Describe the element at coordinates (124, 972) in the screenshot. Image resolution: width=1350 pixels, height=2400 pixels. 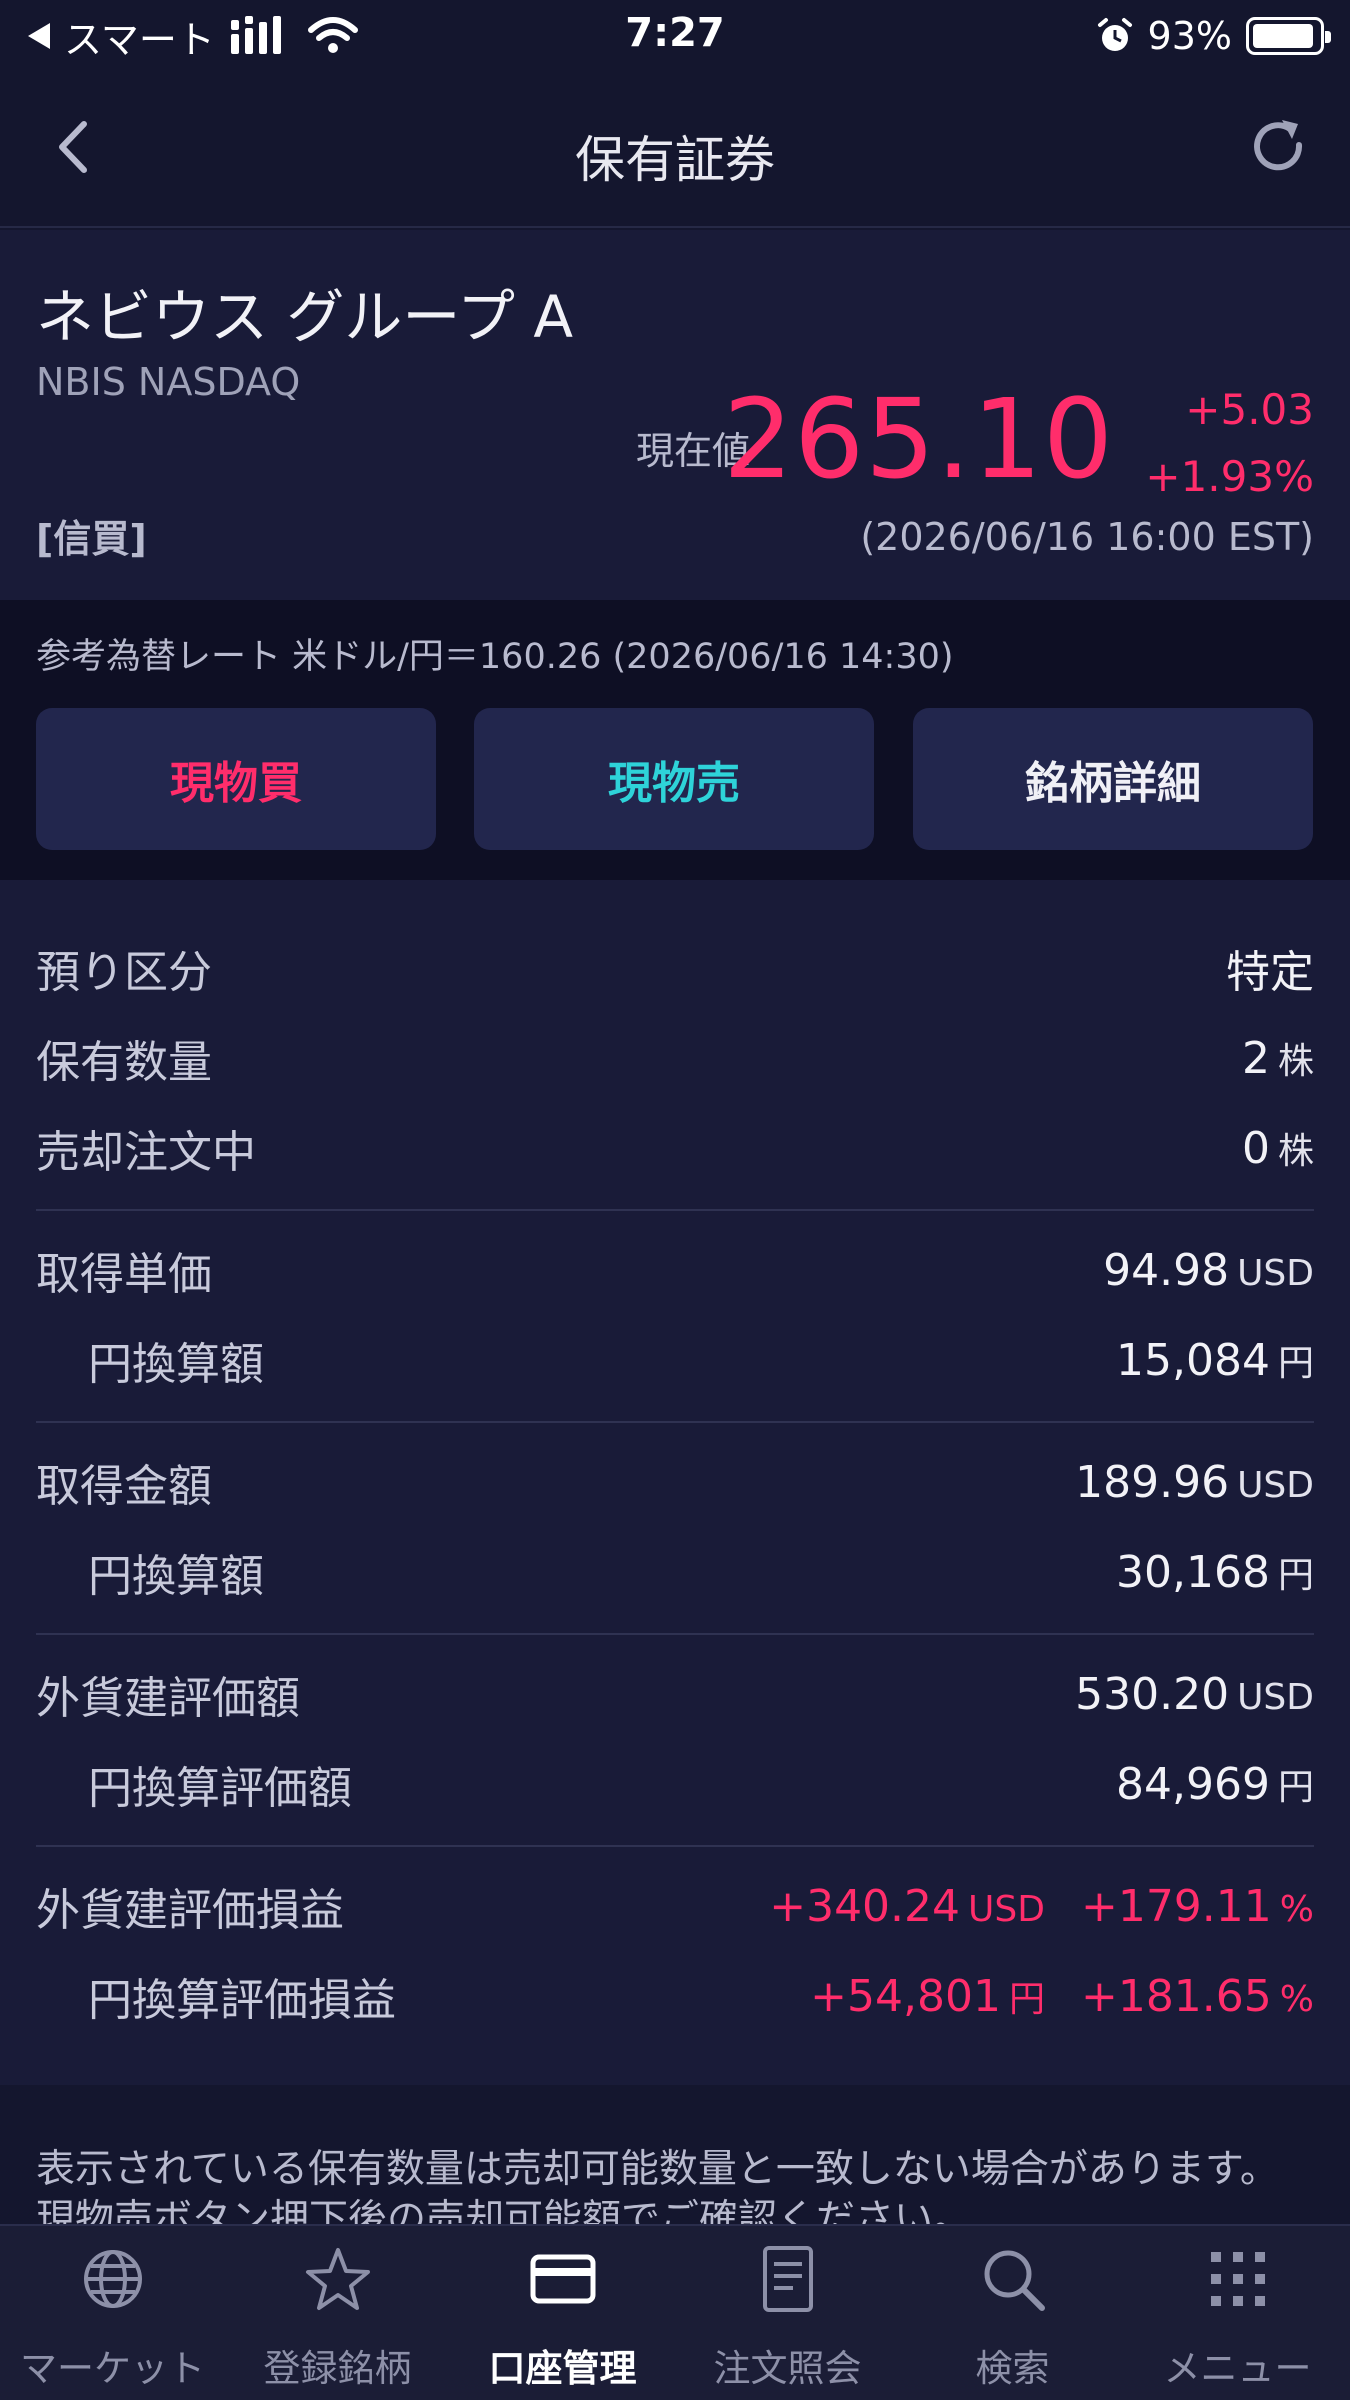
I see `row-label: 預り区分` at that location.